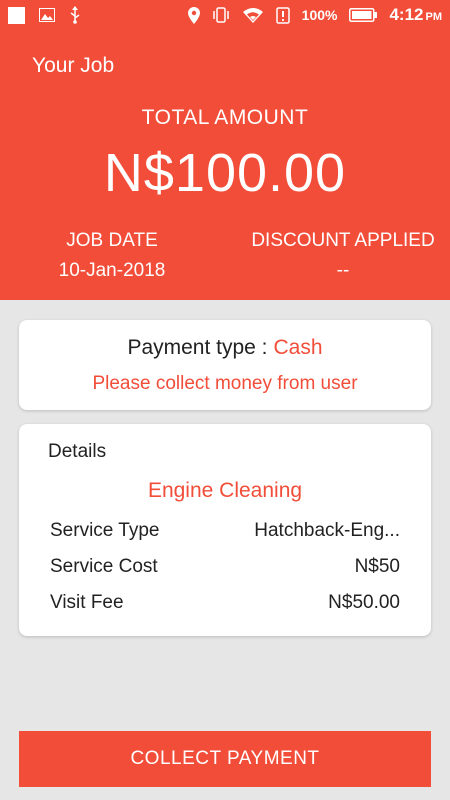 The width and height of the screenshot is (450, 800). Describe the element at coordinates (406, 14) in the screenshot. I see `clock-time: 4:12` at that location.